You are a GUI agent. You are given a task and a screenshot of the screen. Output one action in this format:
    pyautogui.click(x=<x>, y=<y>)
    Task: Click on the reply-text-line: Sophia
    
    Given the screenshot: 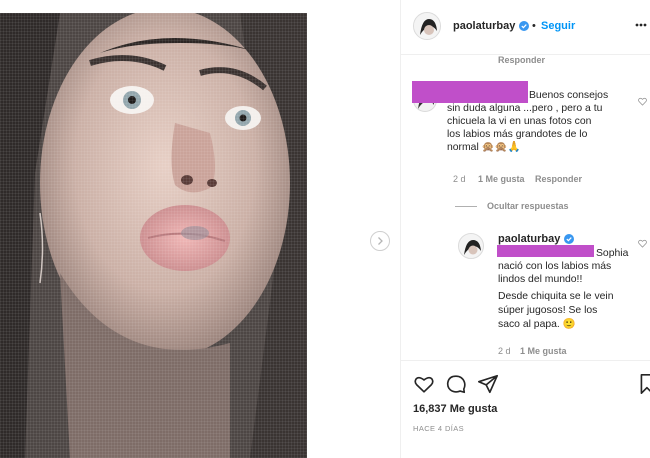 What is the action you would take?
    pyautogui.click(x=612, y=253)
    